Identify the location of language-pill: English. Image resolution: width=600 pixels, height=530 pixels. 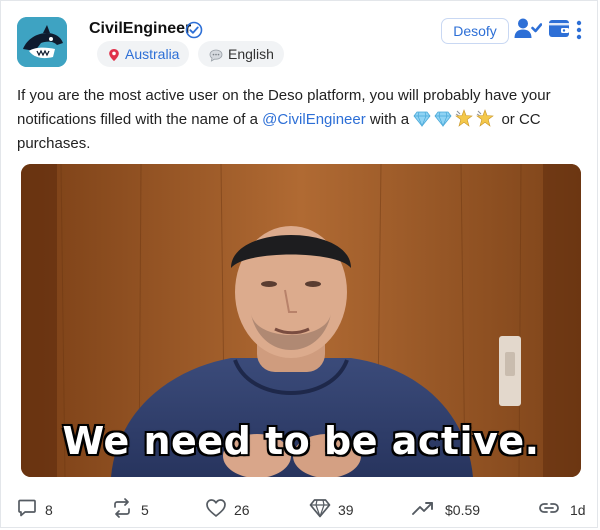
(241, 54).